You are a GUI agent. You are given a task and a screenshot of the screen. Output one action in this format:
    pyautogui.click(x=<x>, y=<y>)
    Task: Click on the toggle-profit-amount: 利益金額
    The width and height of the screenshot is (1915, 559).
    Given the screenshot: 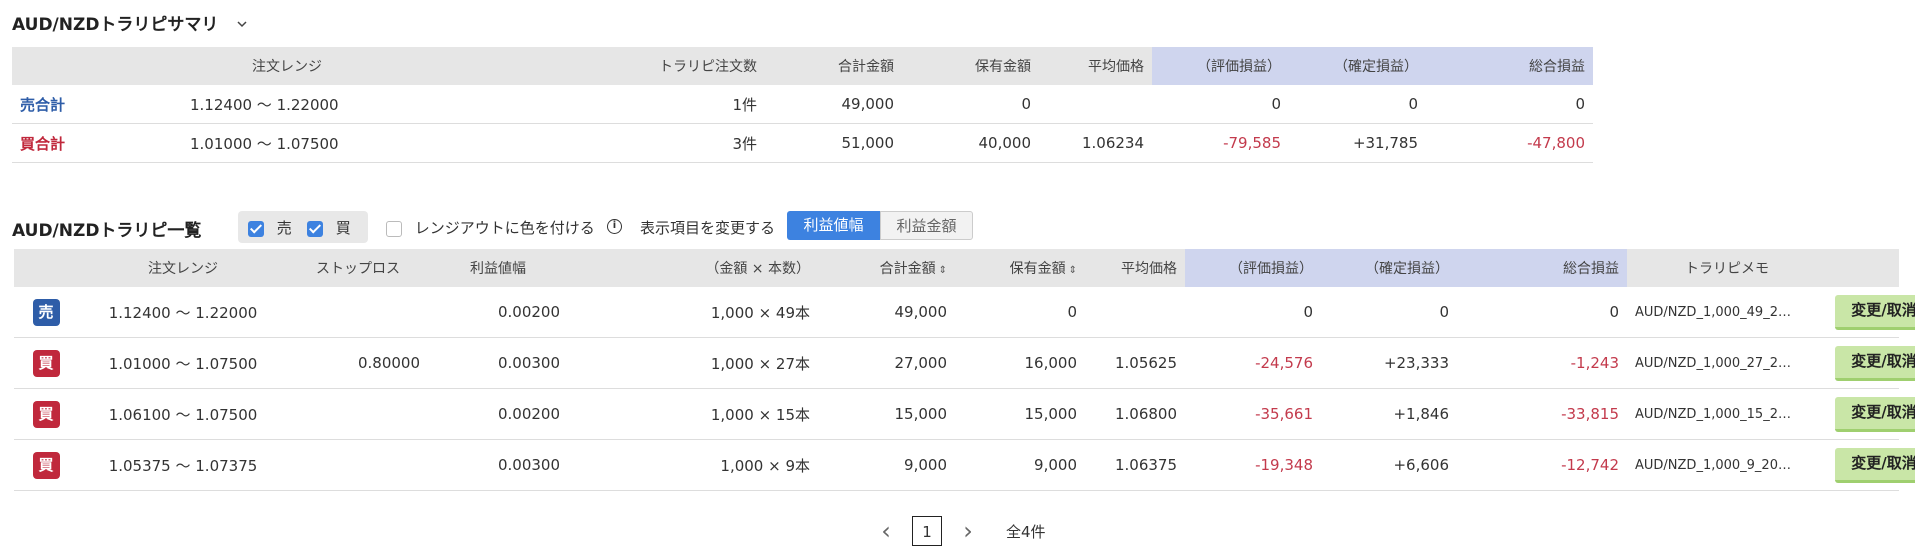 What is the action you would take?
    pyautogui.click(x=926, y=225)
    